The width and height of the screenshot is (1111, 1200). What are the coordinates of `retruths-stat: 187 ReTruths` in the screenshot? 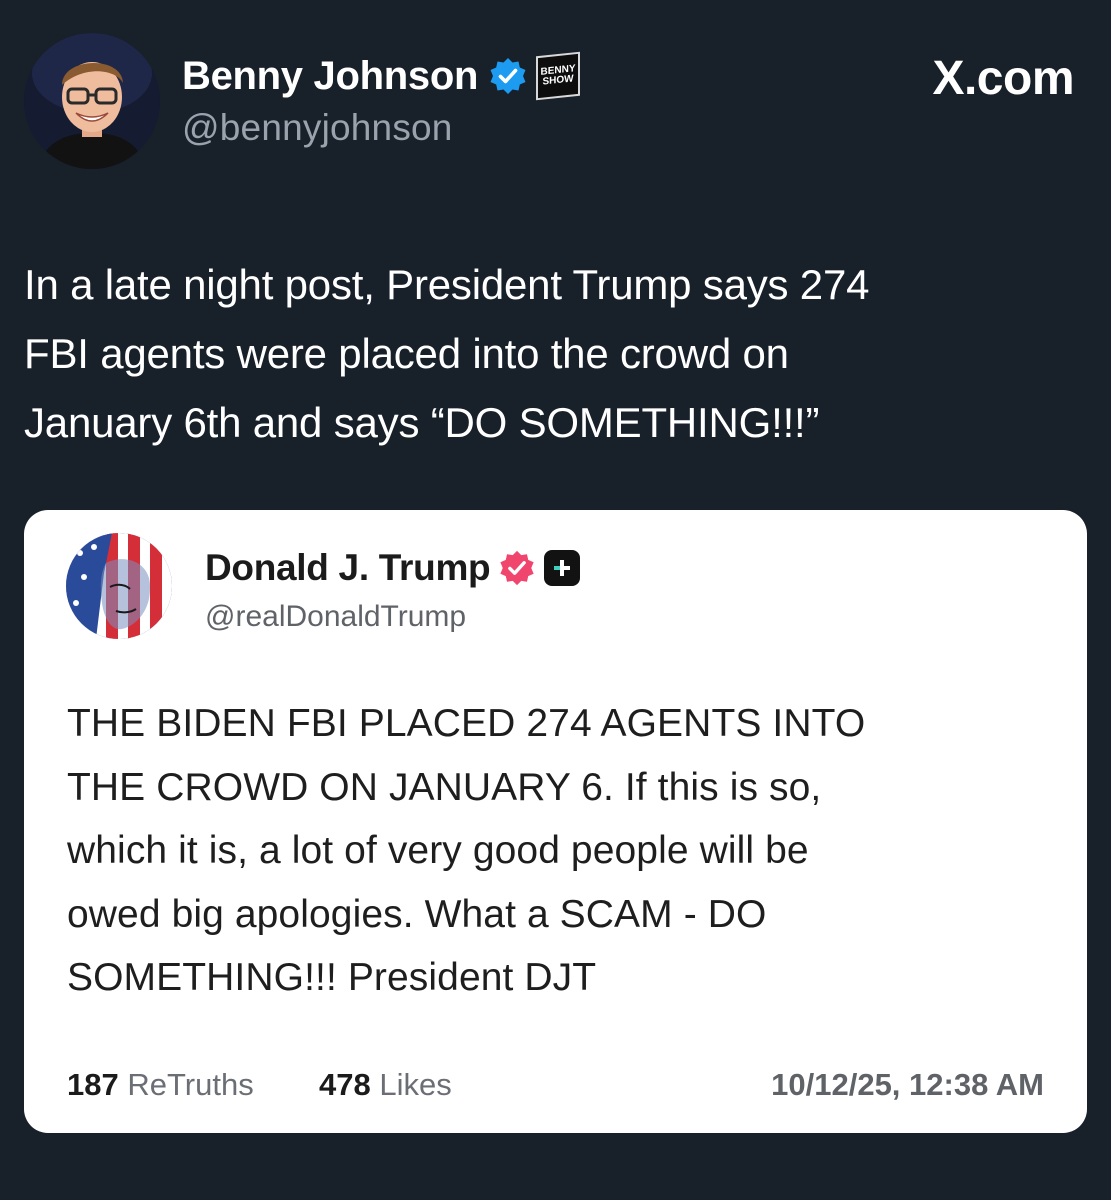 It's located at (160, 1085).